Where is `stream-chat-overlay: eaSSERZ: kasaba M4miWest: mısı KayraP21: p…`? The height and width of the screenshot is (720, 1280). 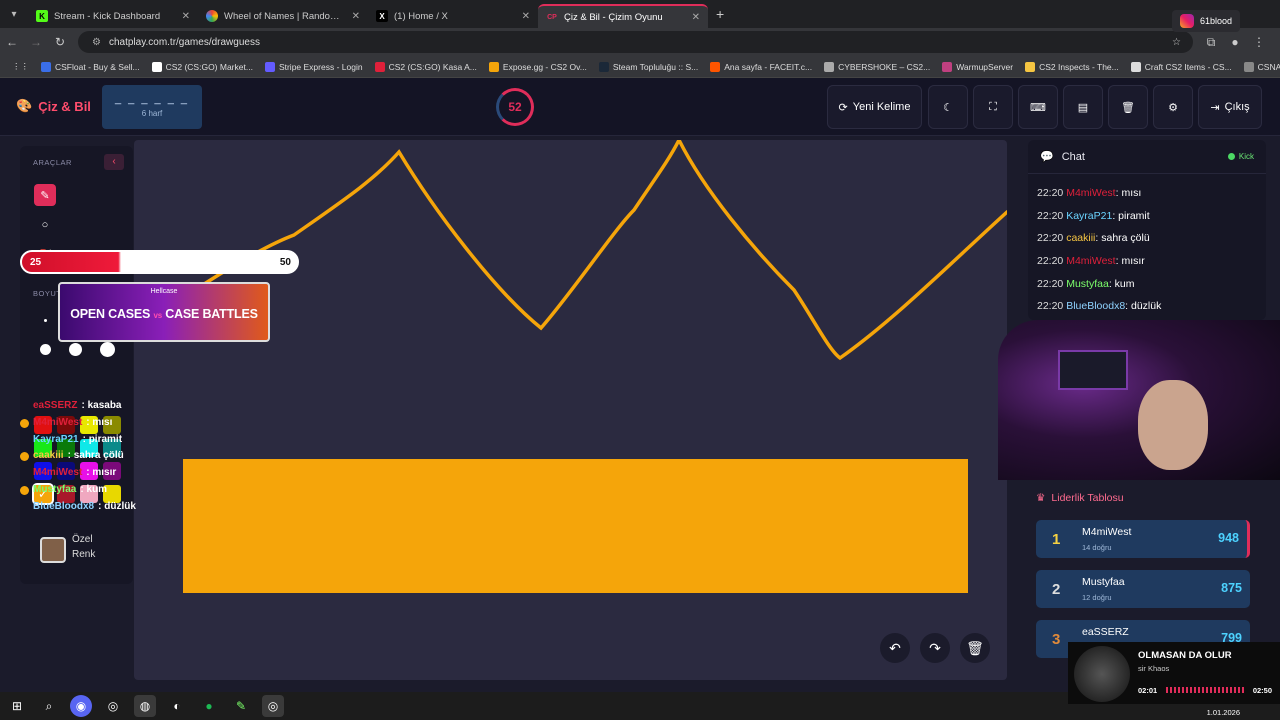
stream-chat-overlay: eaSSERZ: kasaba M4miWest: mısı KayraP21: p… is located at coordinates (78, 457).